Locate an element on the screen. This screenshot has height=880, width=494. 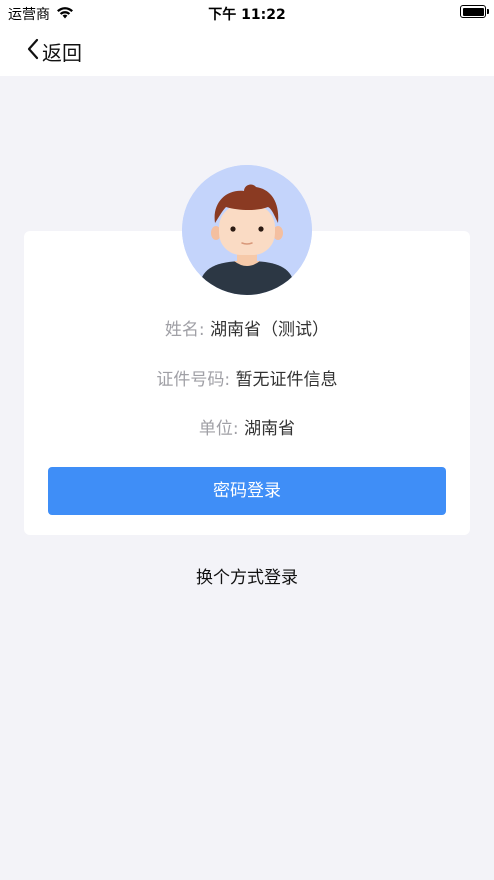
battery-icon is located at coordinates (474, 11).